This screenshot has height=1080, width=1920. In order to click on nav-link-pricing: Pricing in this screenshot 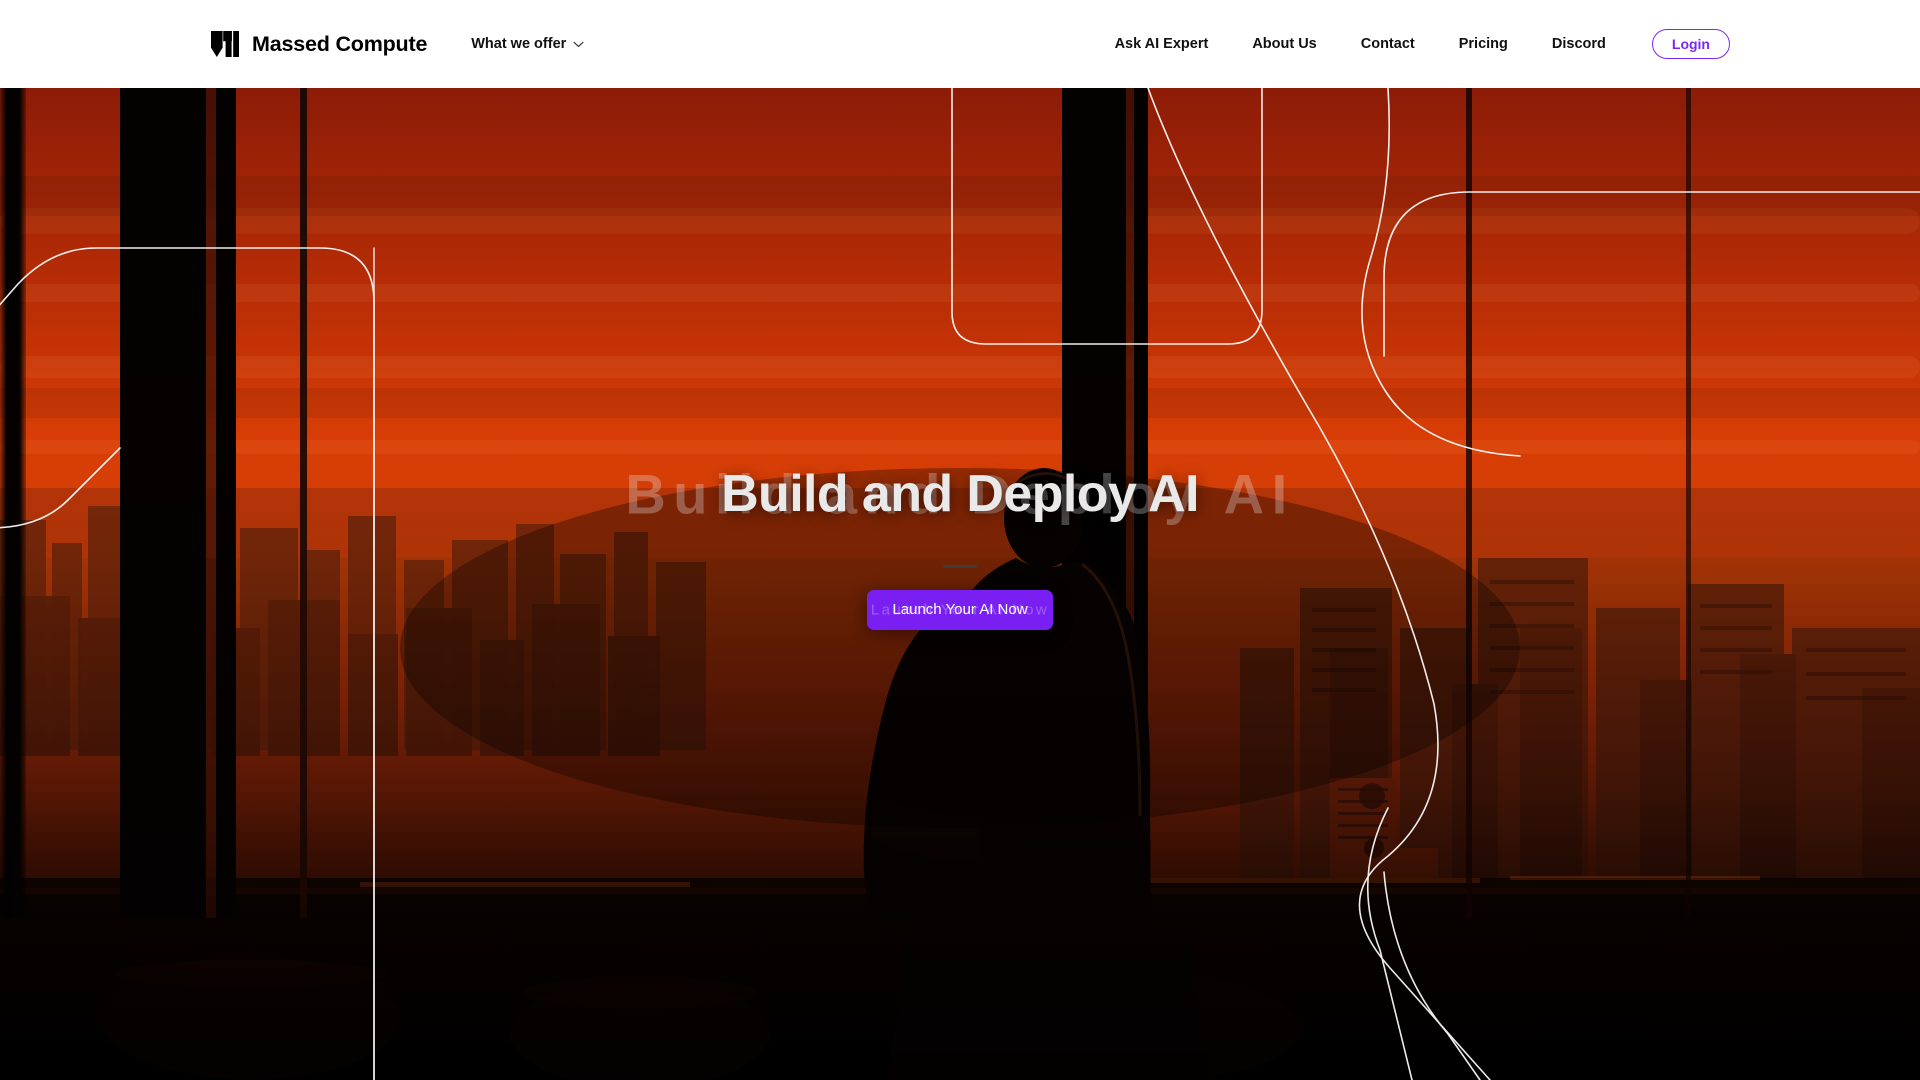, I will do `click(1483, 44)`.